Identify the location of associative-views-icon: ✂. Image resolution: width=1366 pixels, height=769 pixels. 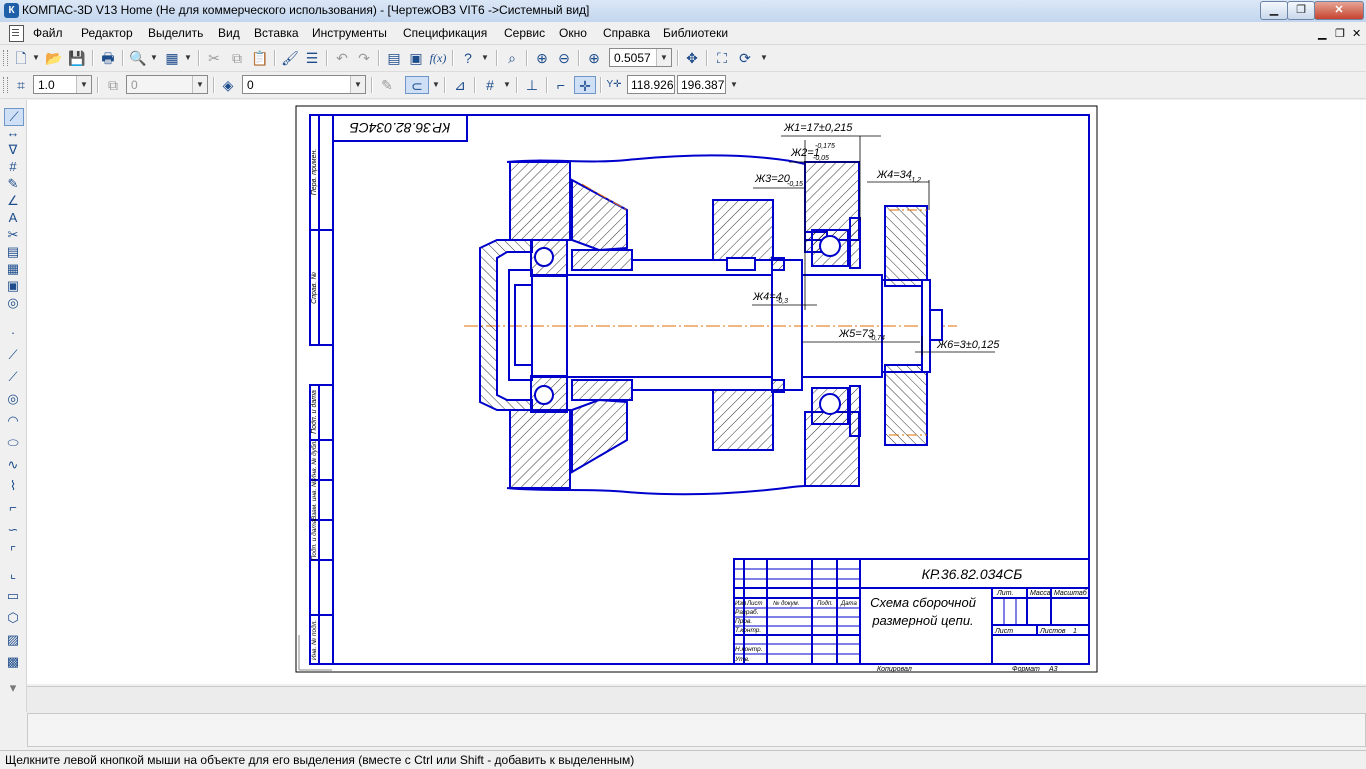
(13, 235).